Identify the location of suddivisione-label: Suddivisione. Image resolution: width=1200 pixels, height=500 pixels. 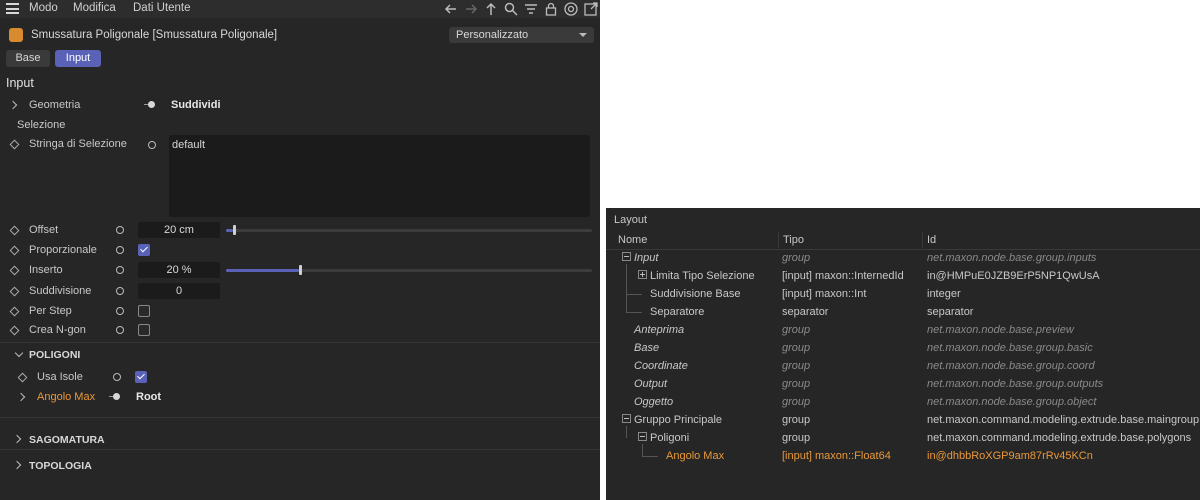
(60, 291).